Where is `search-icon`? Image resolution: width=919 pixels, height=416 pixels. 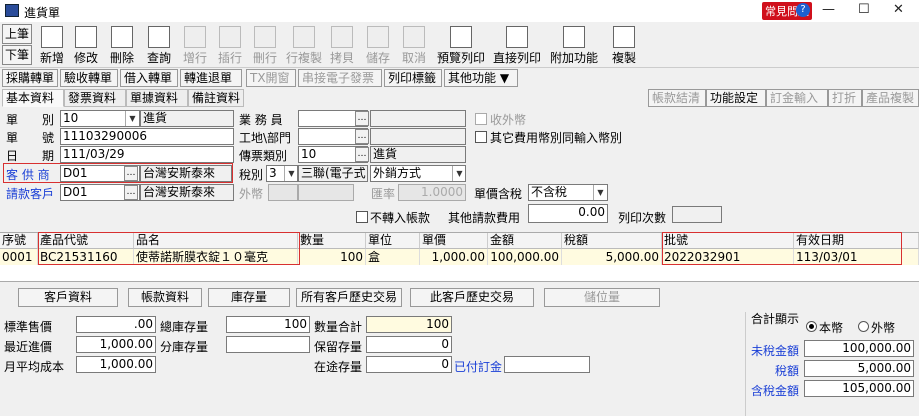 search-icon is located at coordinates (159, 37).